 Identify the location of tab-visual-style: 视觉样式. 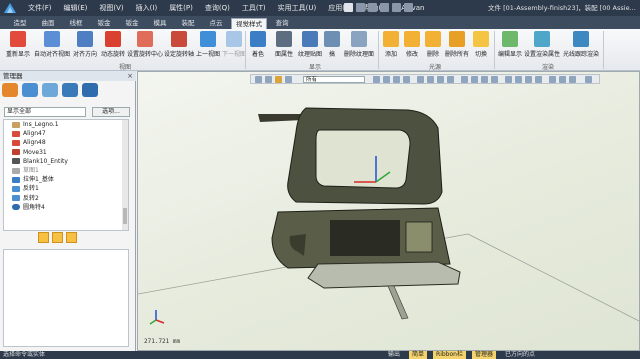
(249, 23).